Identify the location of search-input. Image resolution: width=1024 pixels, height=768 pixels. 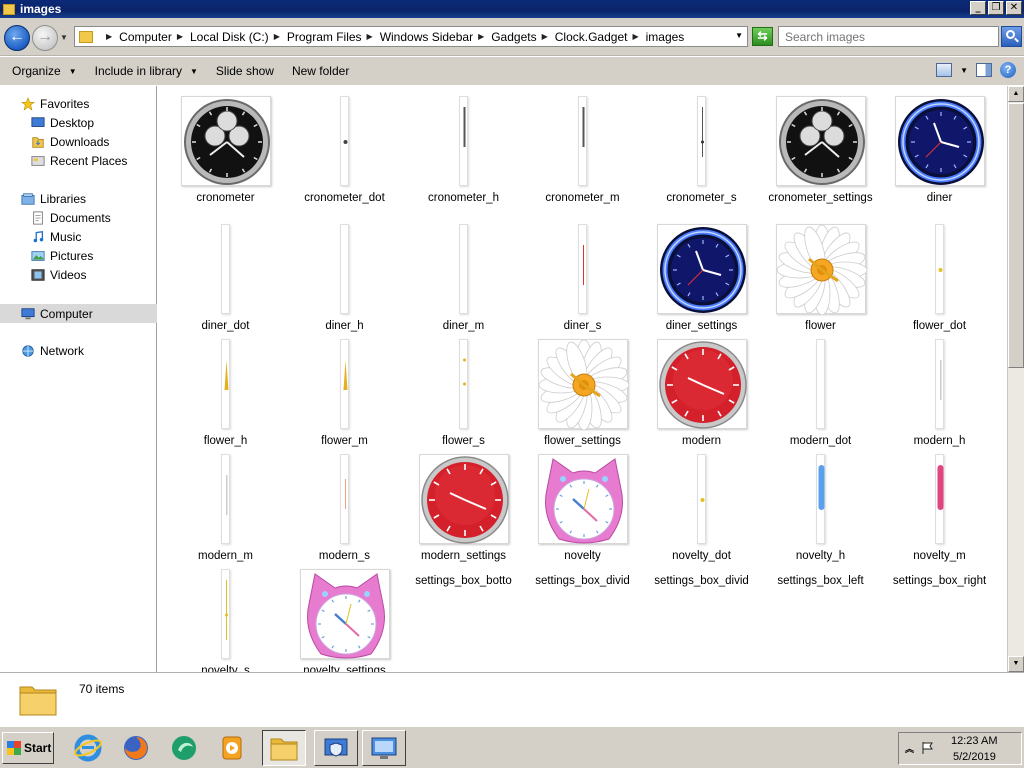
(888, 36).